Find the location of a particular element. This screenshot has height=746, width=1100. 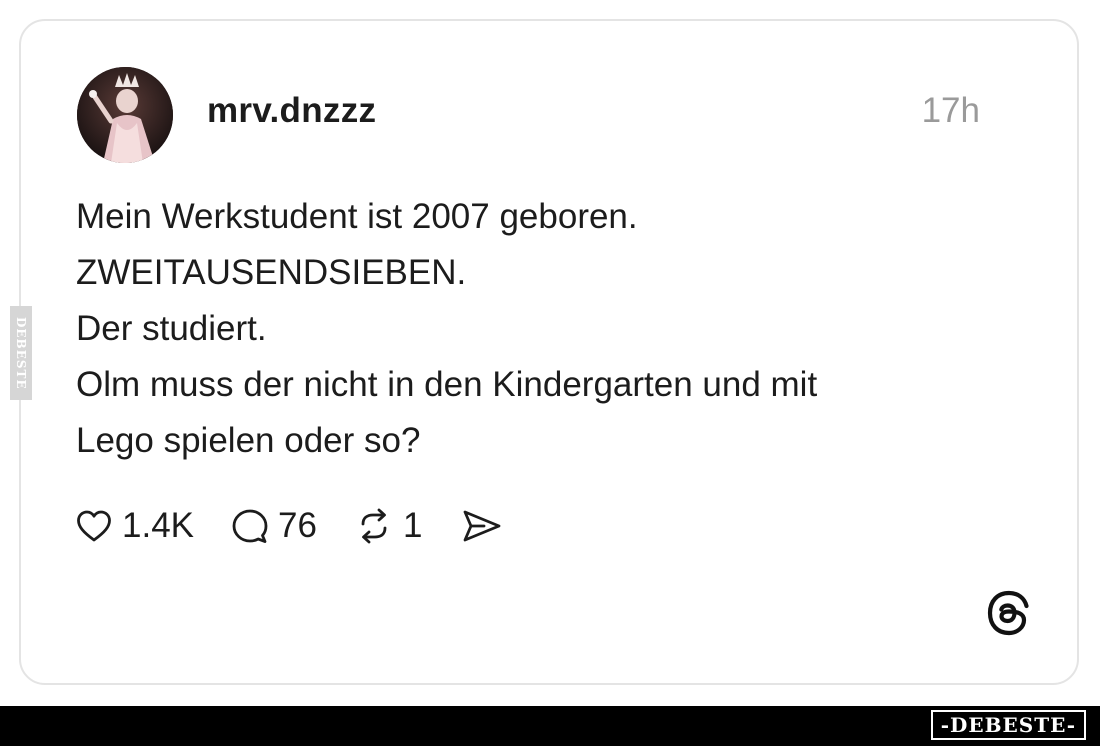

comment-button: 76 is located at coordinates (274, 526).